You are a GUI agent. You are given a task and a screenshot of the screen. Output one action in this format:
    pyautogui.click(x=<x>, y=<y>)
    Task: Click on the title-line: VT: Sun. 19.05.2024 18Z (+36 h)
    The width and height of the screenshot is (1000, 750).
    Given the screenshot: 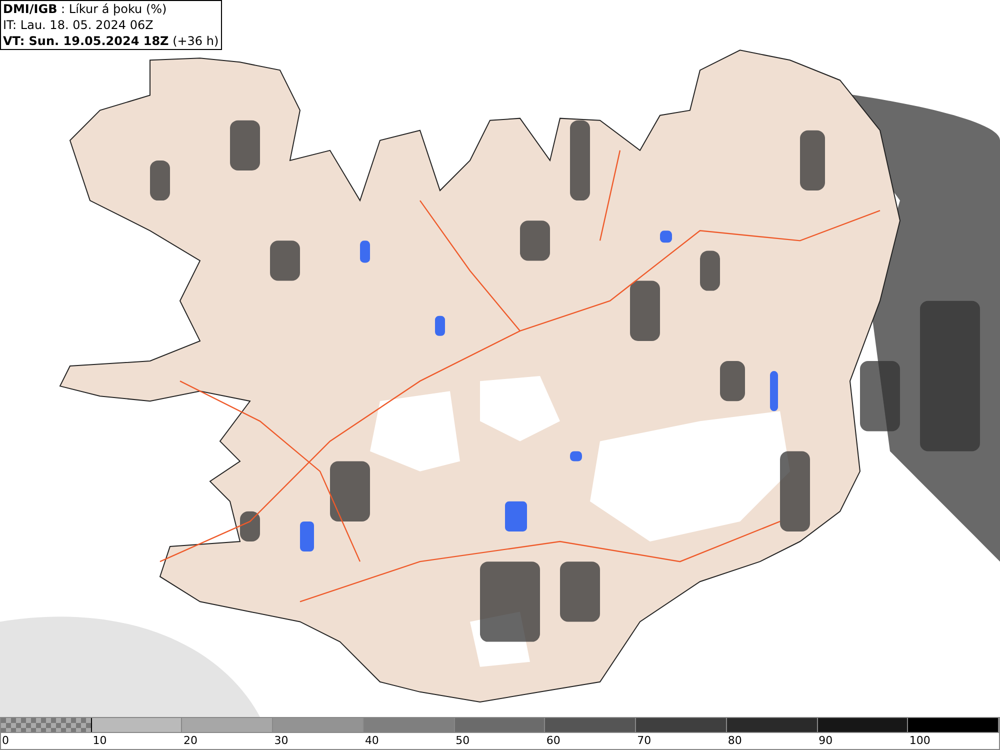 What is the action you would take?
    pyautogui.click(x=111, y=41)
    